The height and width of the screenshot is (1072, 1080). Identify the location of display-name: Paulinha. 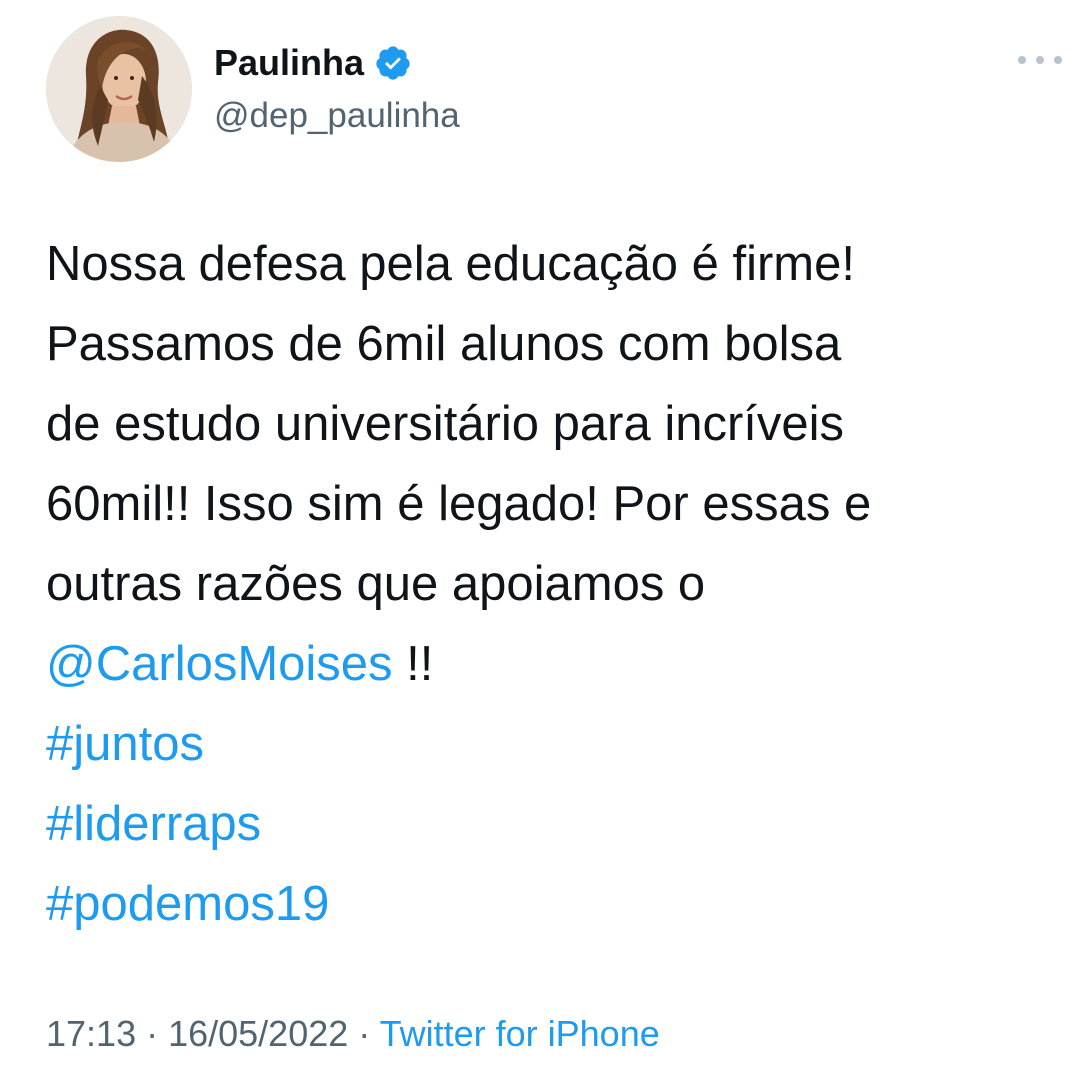
(289, 63).